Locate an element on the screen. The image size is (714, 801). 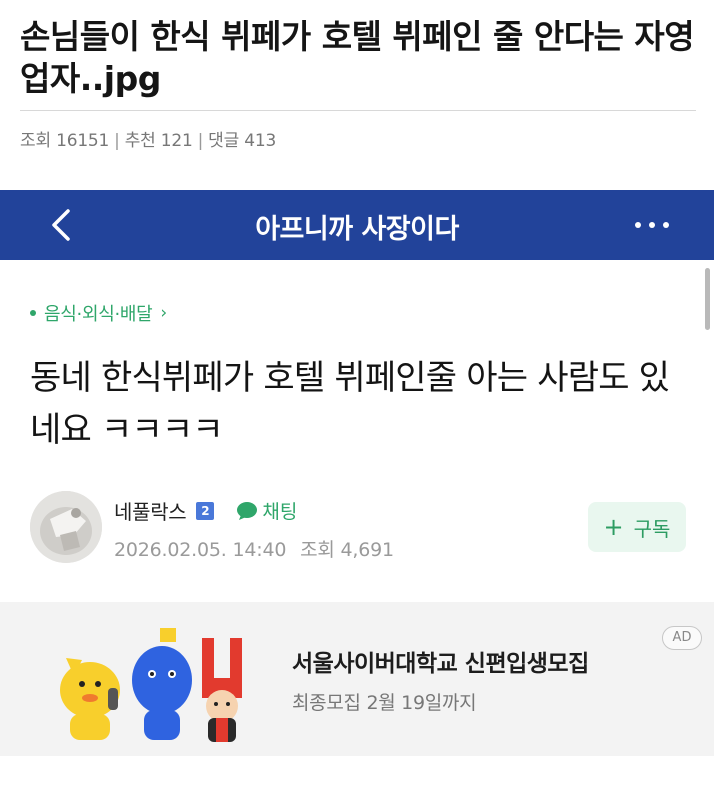
chat-icon is located at coordinates (247, 510).